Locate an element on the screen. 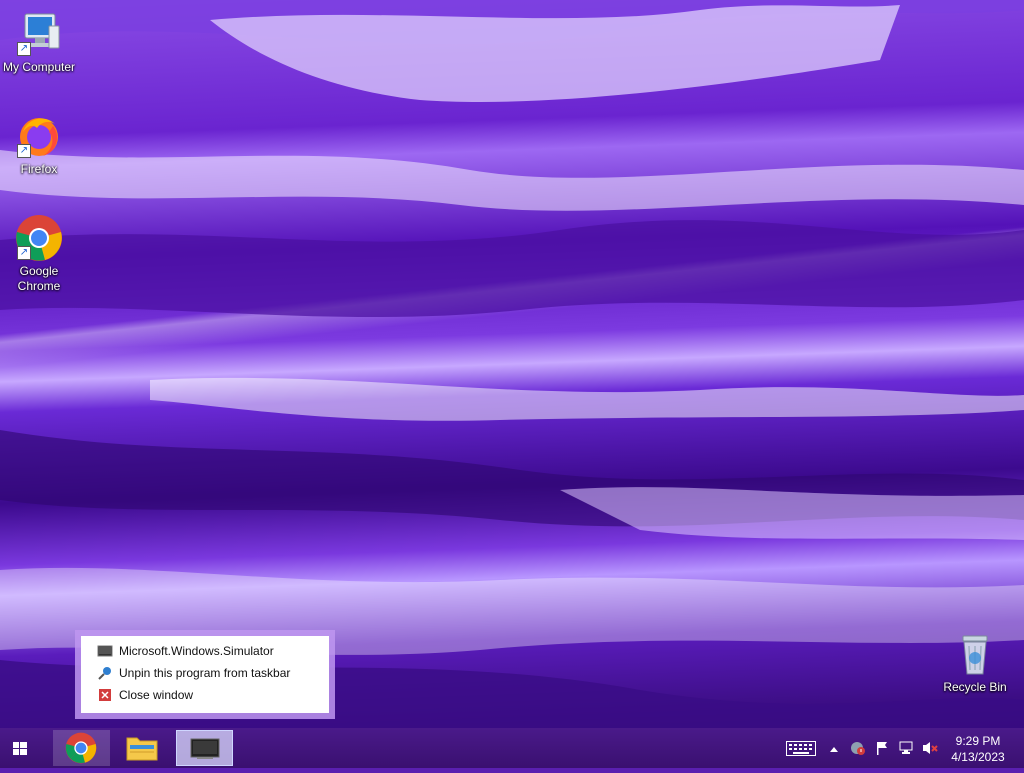 This screenshot has height=773, width=1024. file-explorer-taskbar-button is located at coordinates (142, 748).